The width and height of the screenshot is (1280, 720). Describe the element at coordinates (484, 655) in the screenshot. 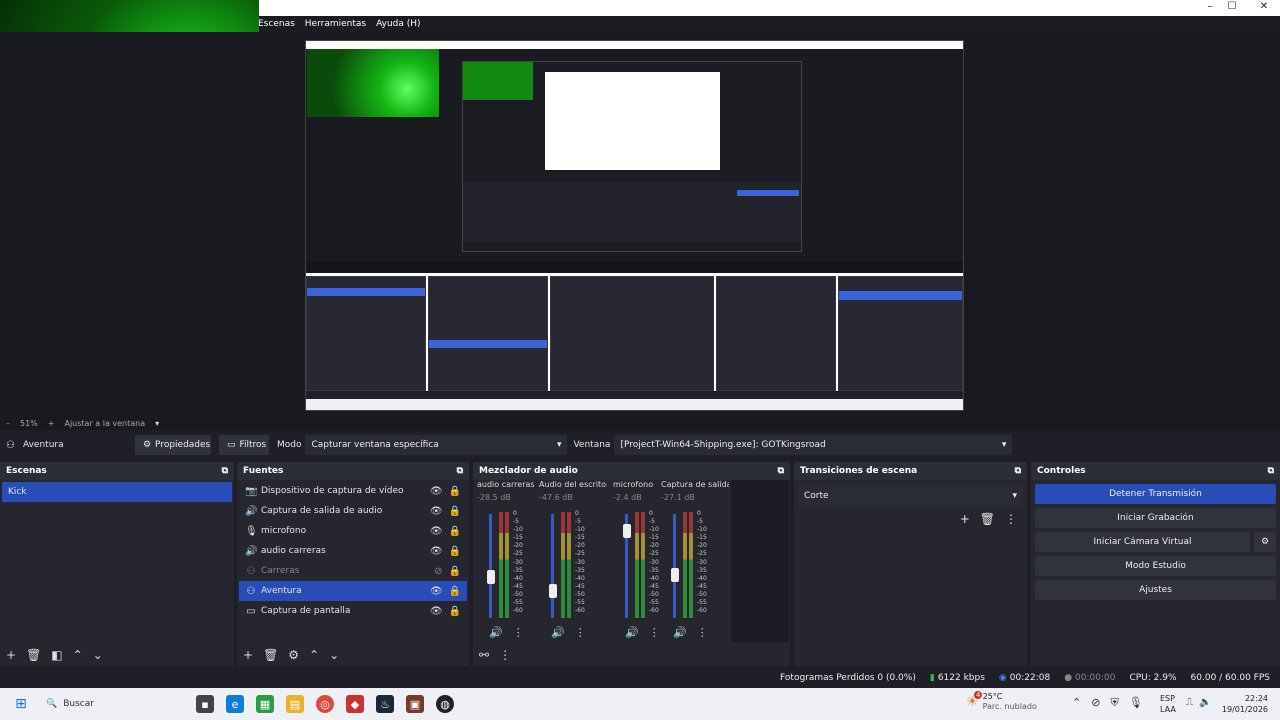

I see `link-icon: ⚯` at that location.